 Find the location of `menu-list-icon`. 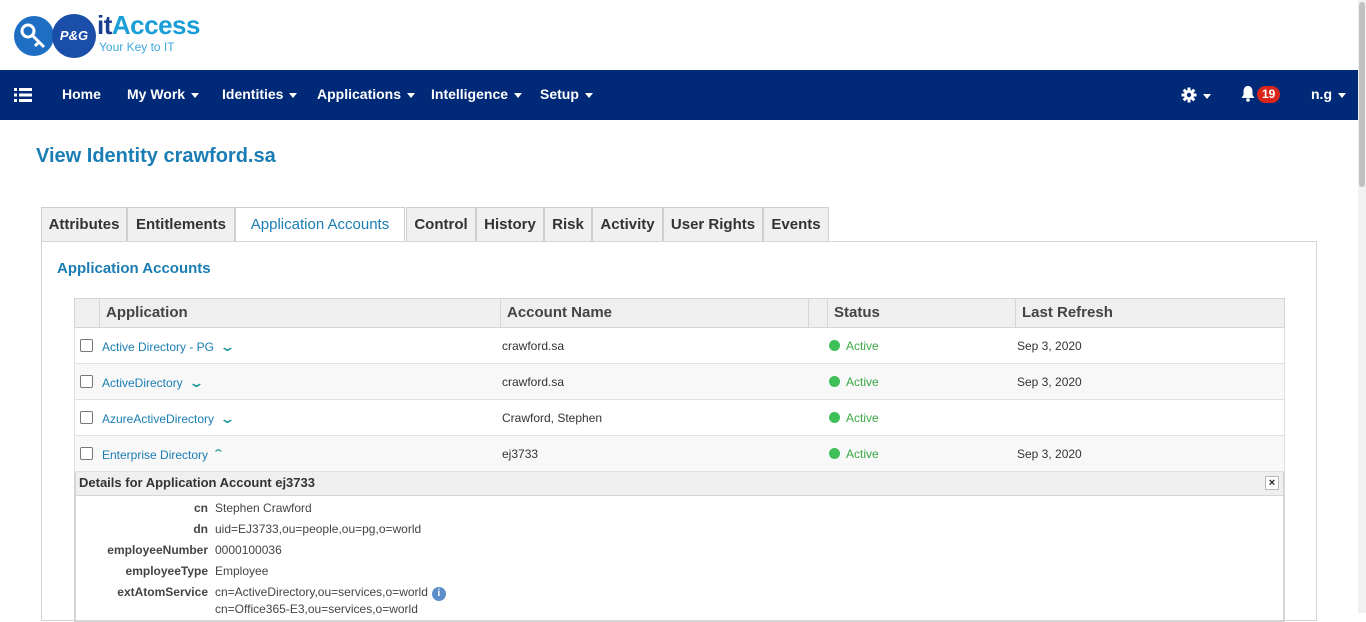

menu-list-icon is located at coordinates (23, 95).